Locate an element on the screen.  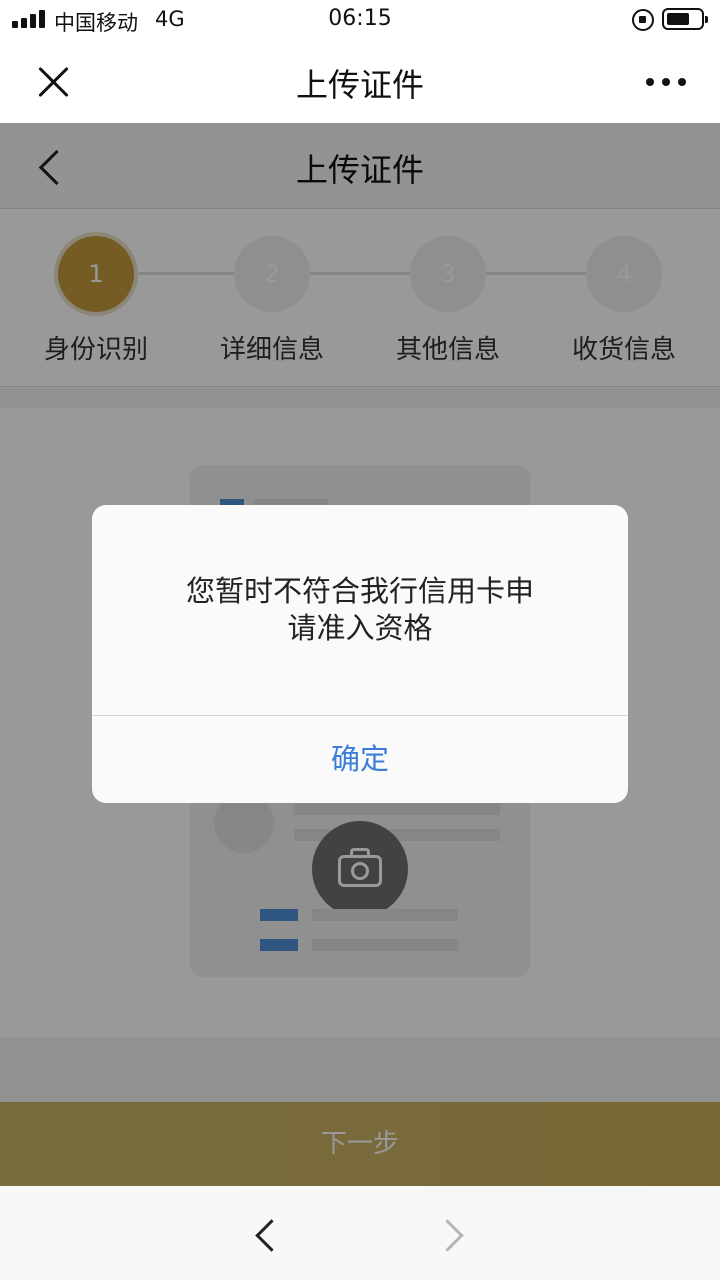
webview-title: 上传证件 is located at coordinates (359, 85).